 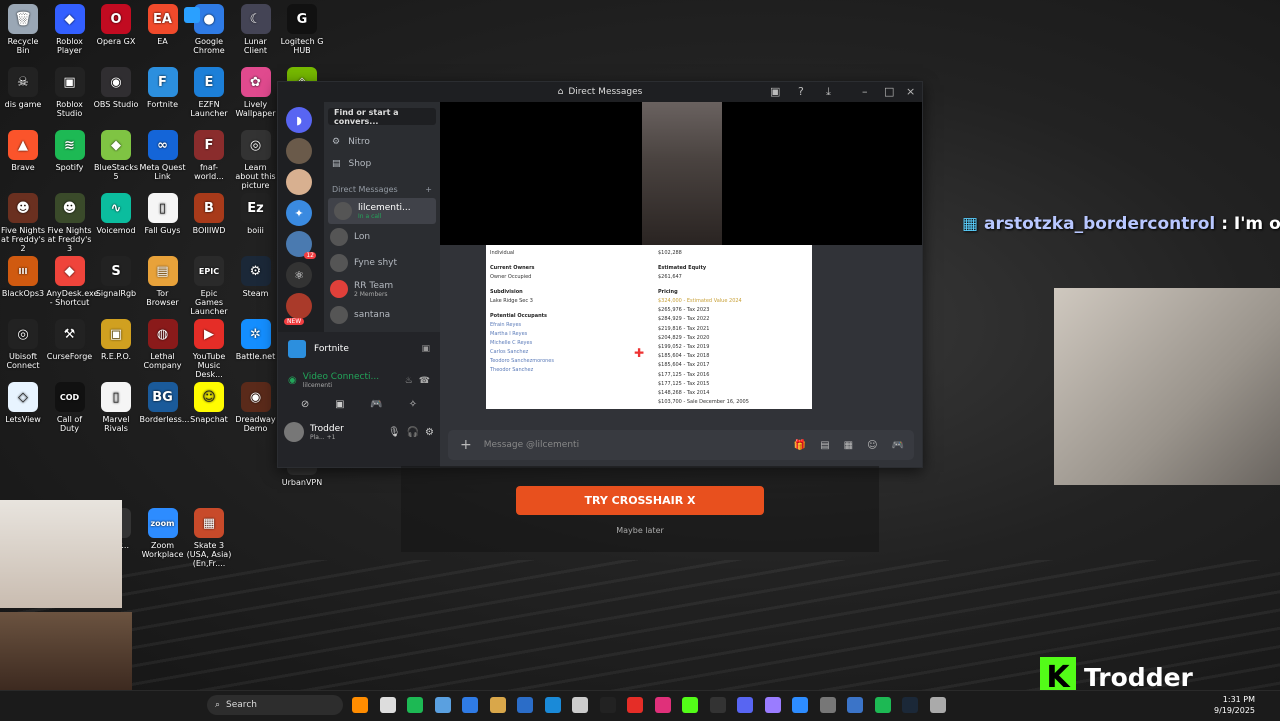 What do you see at coordinates (607, 705) in the screenshot?
I see `nvidia-icon` at bounding box center [607, 705].